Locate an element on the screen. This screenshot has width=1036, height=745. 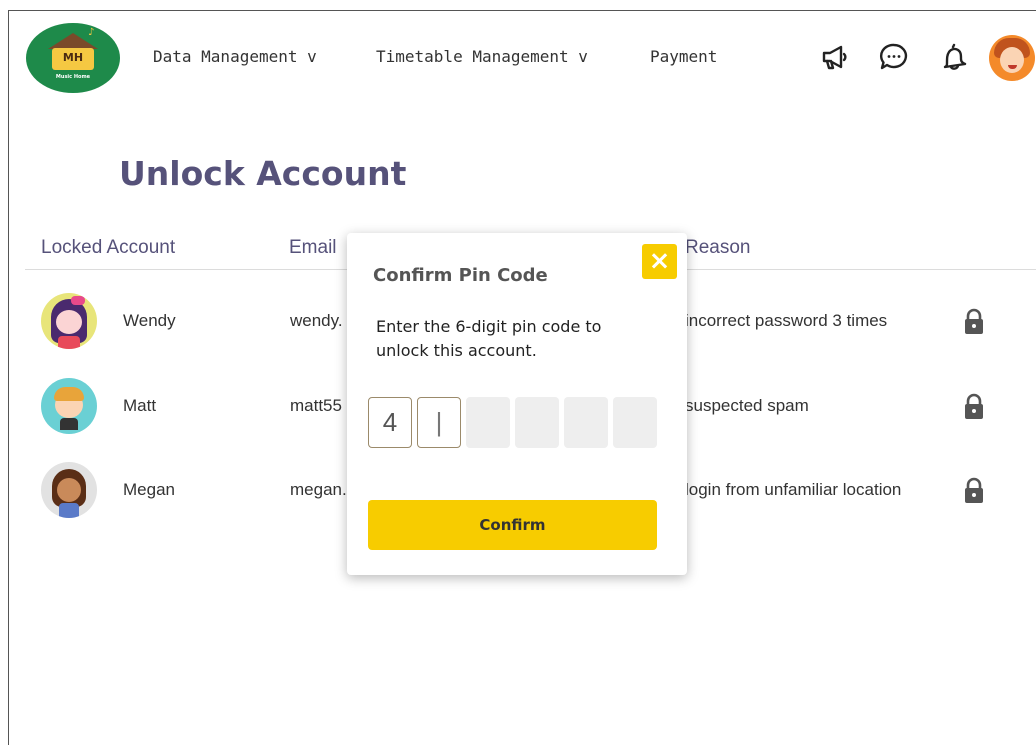
chat-icon is located at coordinates (894, 57).